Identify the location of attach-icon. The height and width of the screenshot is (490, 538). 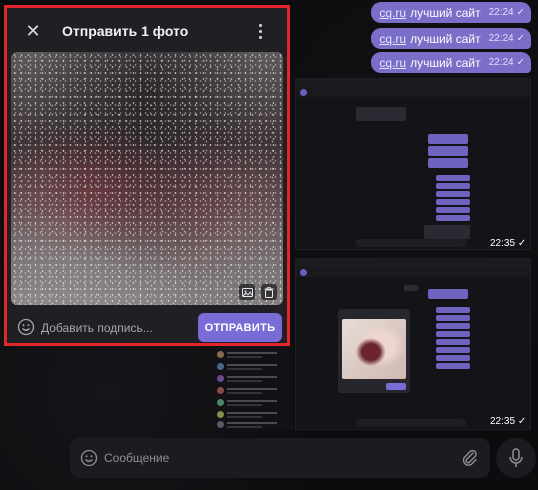
(470, 458).